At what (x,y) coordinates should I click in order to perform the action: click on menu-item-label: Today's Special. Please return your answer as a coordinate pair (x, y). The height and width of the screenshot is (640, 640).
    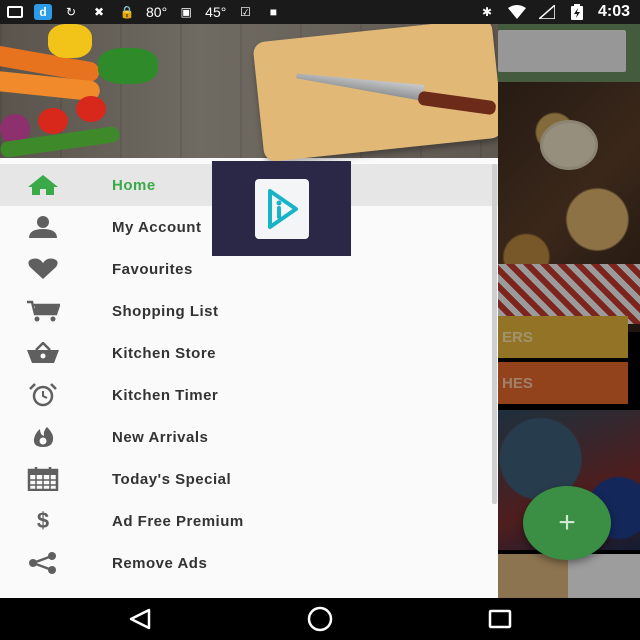
    Looking at the image, I should click on (172, 479).